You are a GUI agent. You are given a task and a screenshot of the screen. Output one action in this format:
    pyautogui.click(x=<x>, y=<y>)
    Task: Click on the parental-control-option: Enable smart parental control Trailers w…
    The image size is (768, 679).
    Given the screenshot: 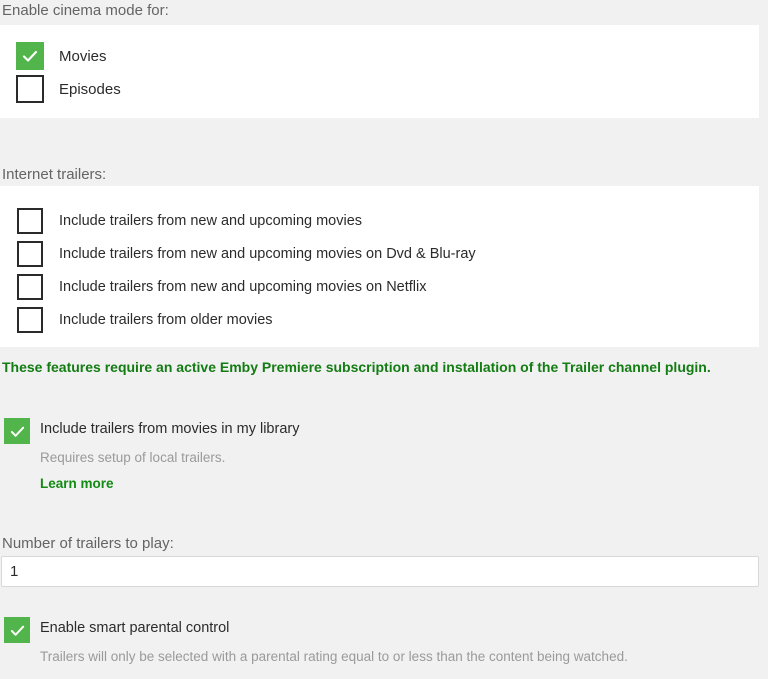 What is the action you would take?
    pyautogui.click(x=316, y=640)
    